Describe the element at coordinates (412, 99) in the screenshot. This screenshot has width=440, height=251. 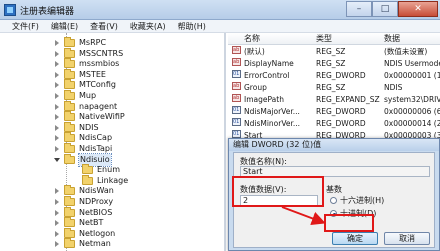
I see `value-data: system32\DRIVERS\n` at that location.